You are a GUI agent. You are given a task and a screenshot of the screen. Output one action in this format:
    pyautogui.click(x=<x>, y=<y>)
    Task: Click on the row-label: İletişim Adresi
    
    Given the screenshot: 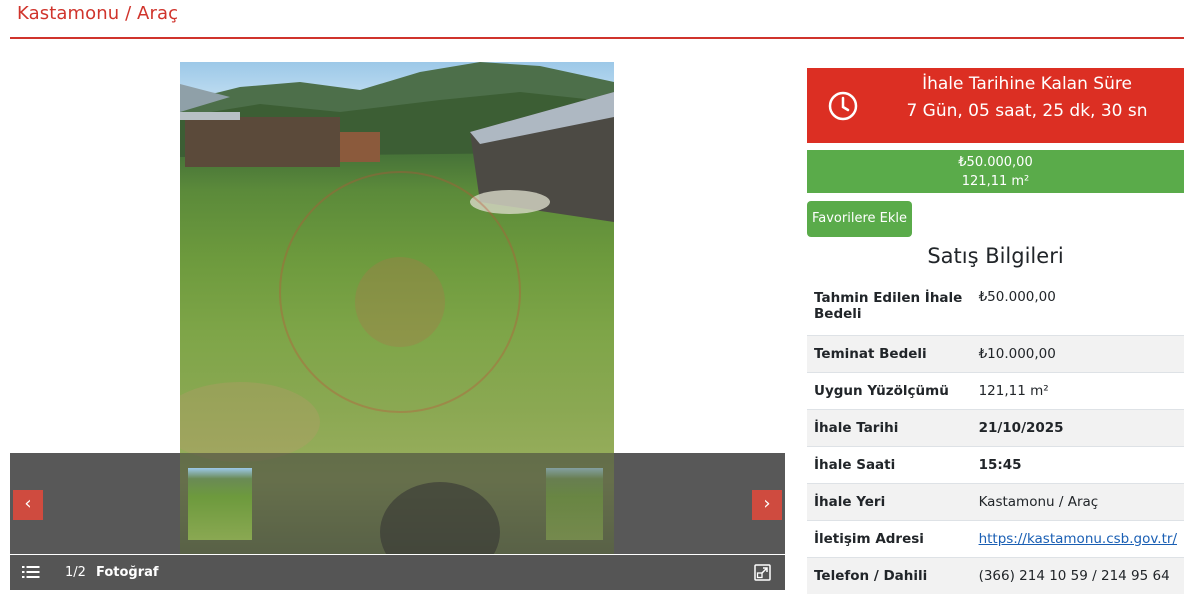 What is the action you would take?
    pyautogui.click(x=869, y=538)
    